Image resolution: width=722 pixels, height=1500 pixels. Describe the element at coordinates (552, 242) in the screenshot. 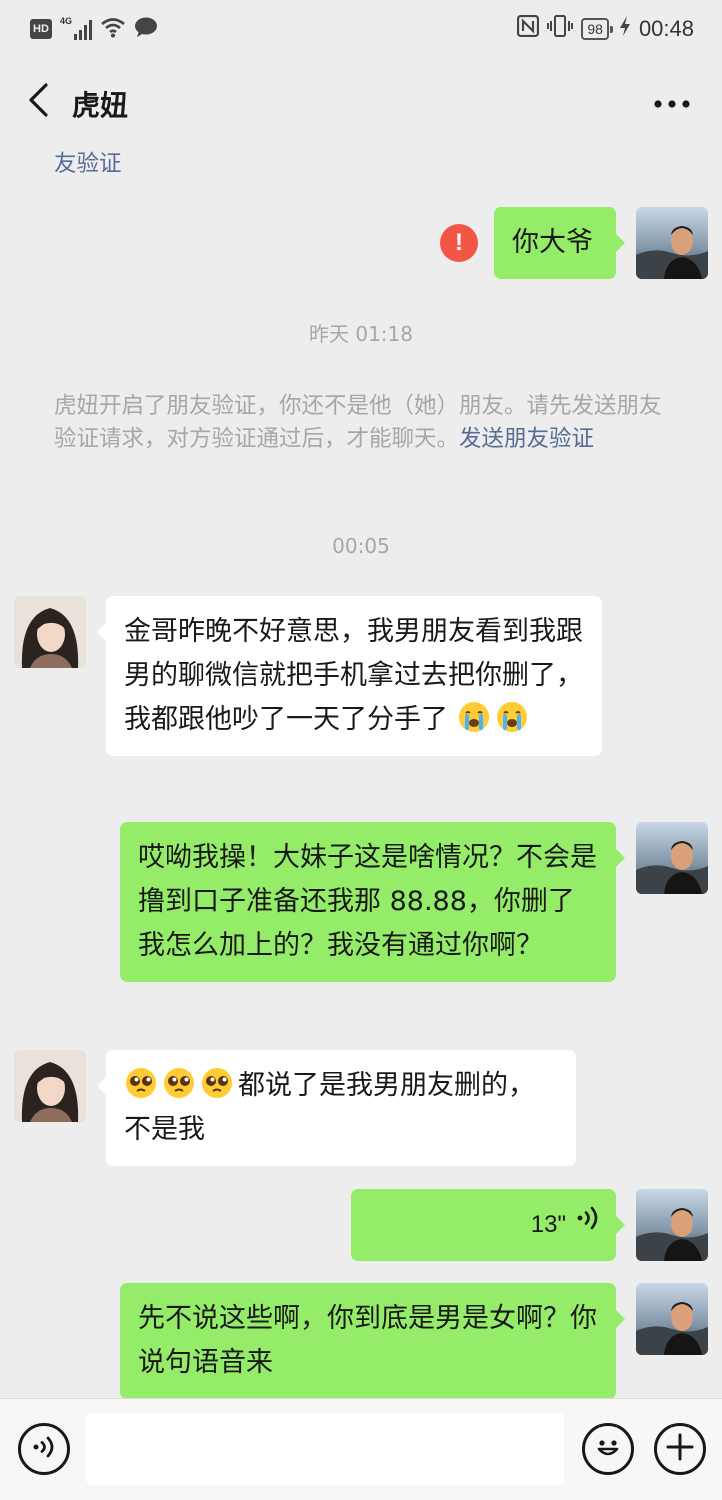

I see `message-text: 你大爷` at that location.